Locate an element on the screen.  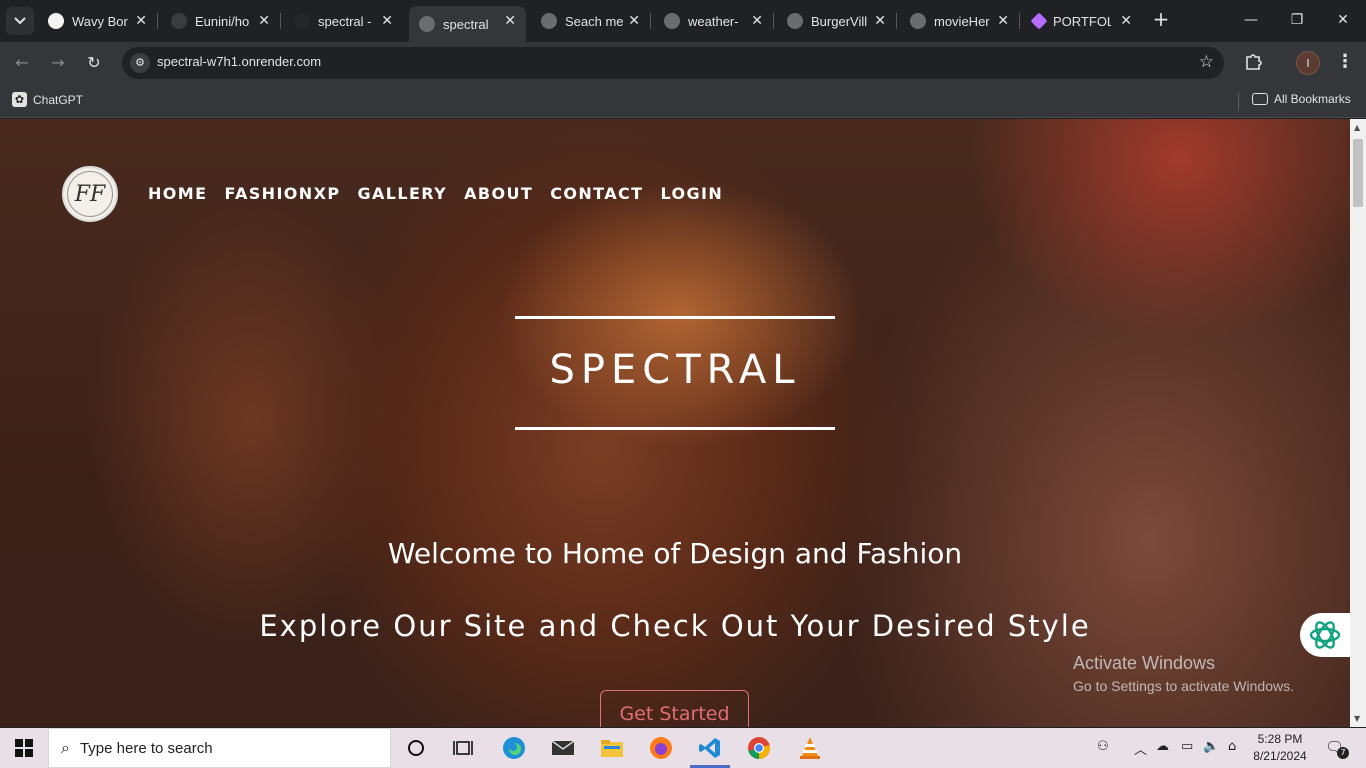
notification-center-icon: 🗨 7 is located at coordinates (1337, 748).